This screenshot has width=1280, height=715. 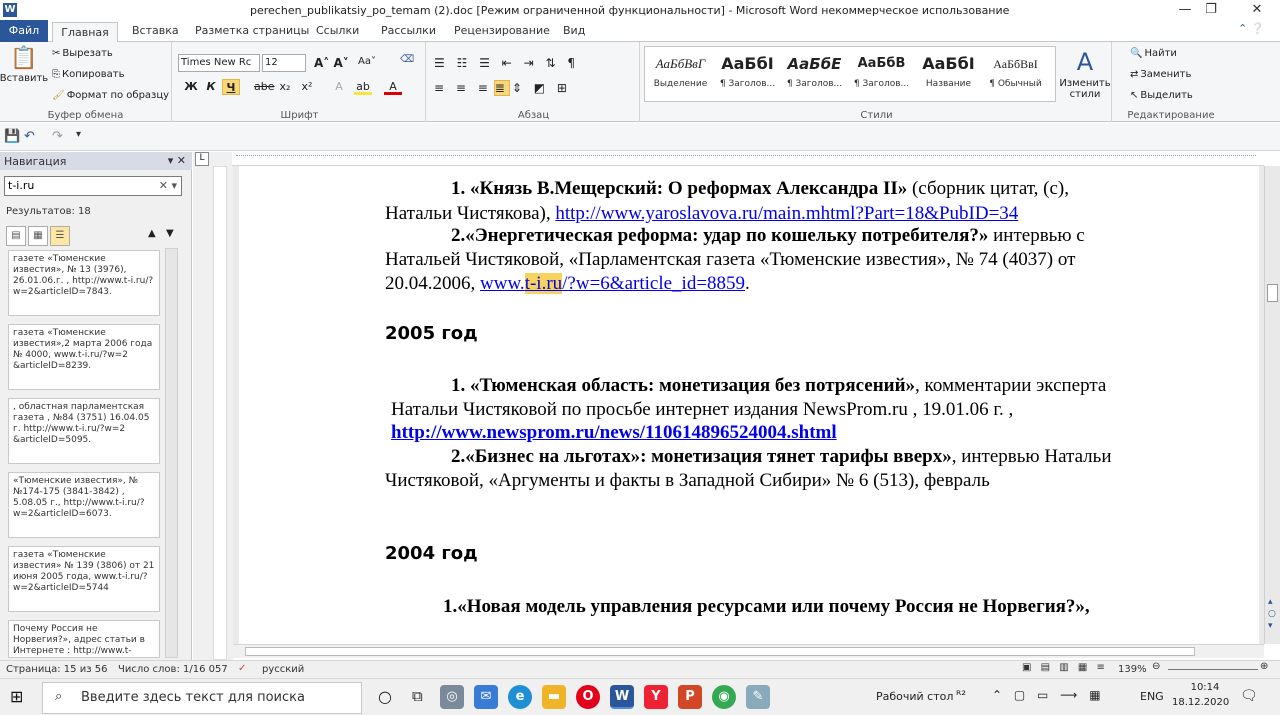 What do you see at coordinates (1264, 666) in the screenshot?
I see `zoom-in-icon: ⊕` at bounding box center [1264, 666].